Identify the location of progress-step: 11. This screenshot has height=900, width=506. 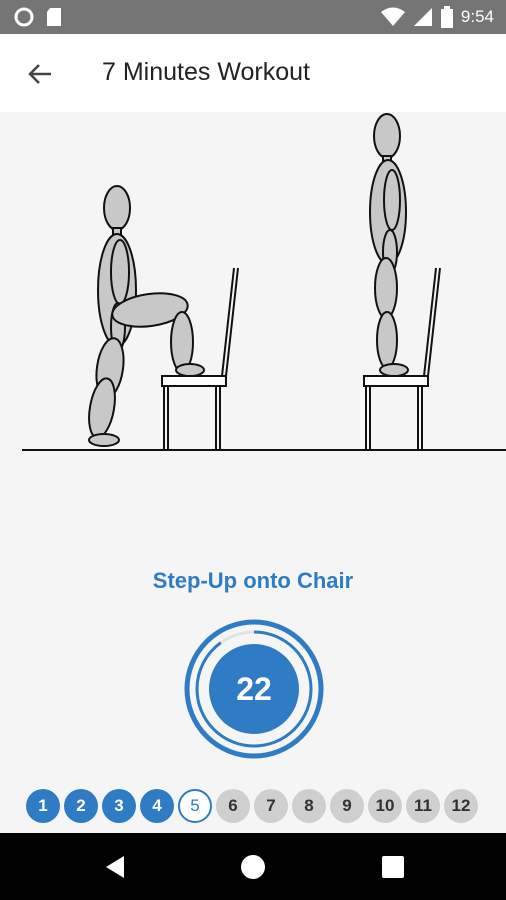
(423, 806).